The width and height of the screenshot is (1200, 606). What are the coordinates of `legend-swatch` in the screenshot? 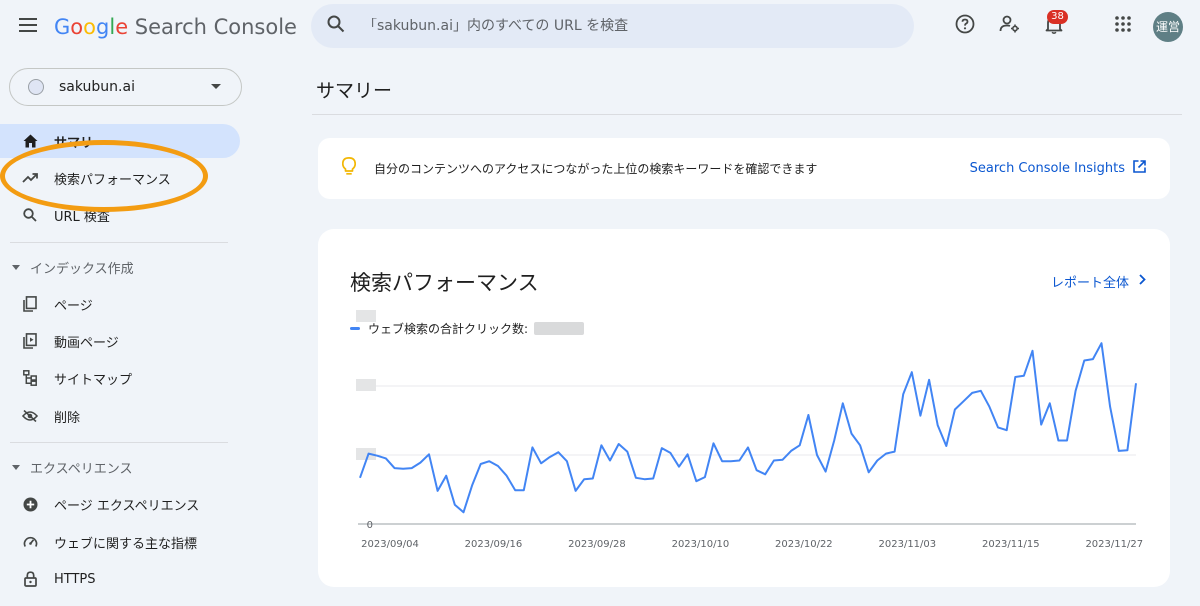 It's located at (355, 328).